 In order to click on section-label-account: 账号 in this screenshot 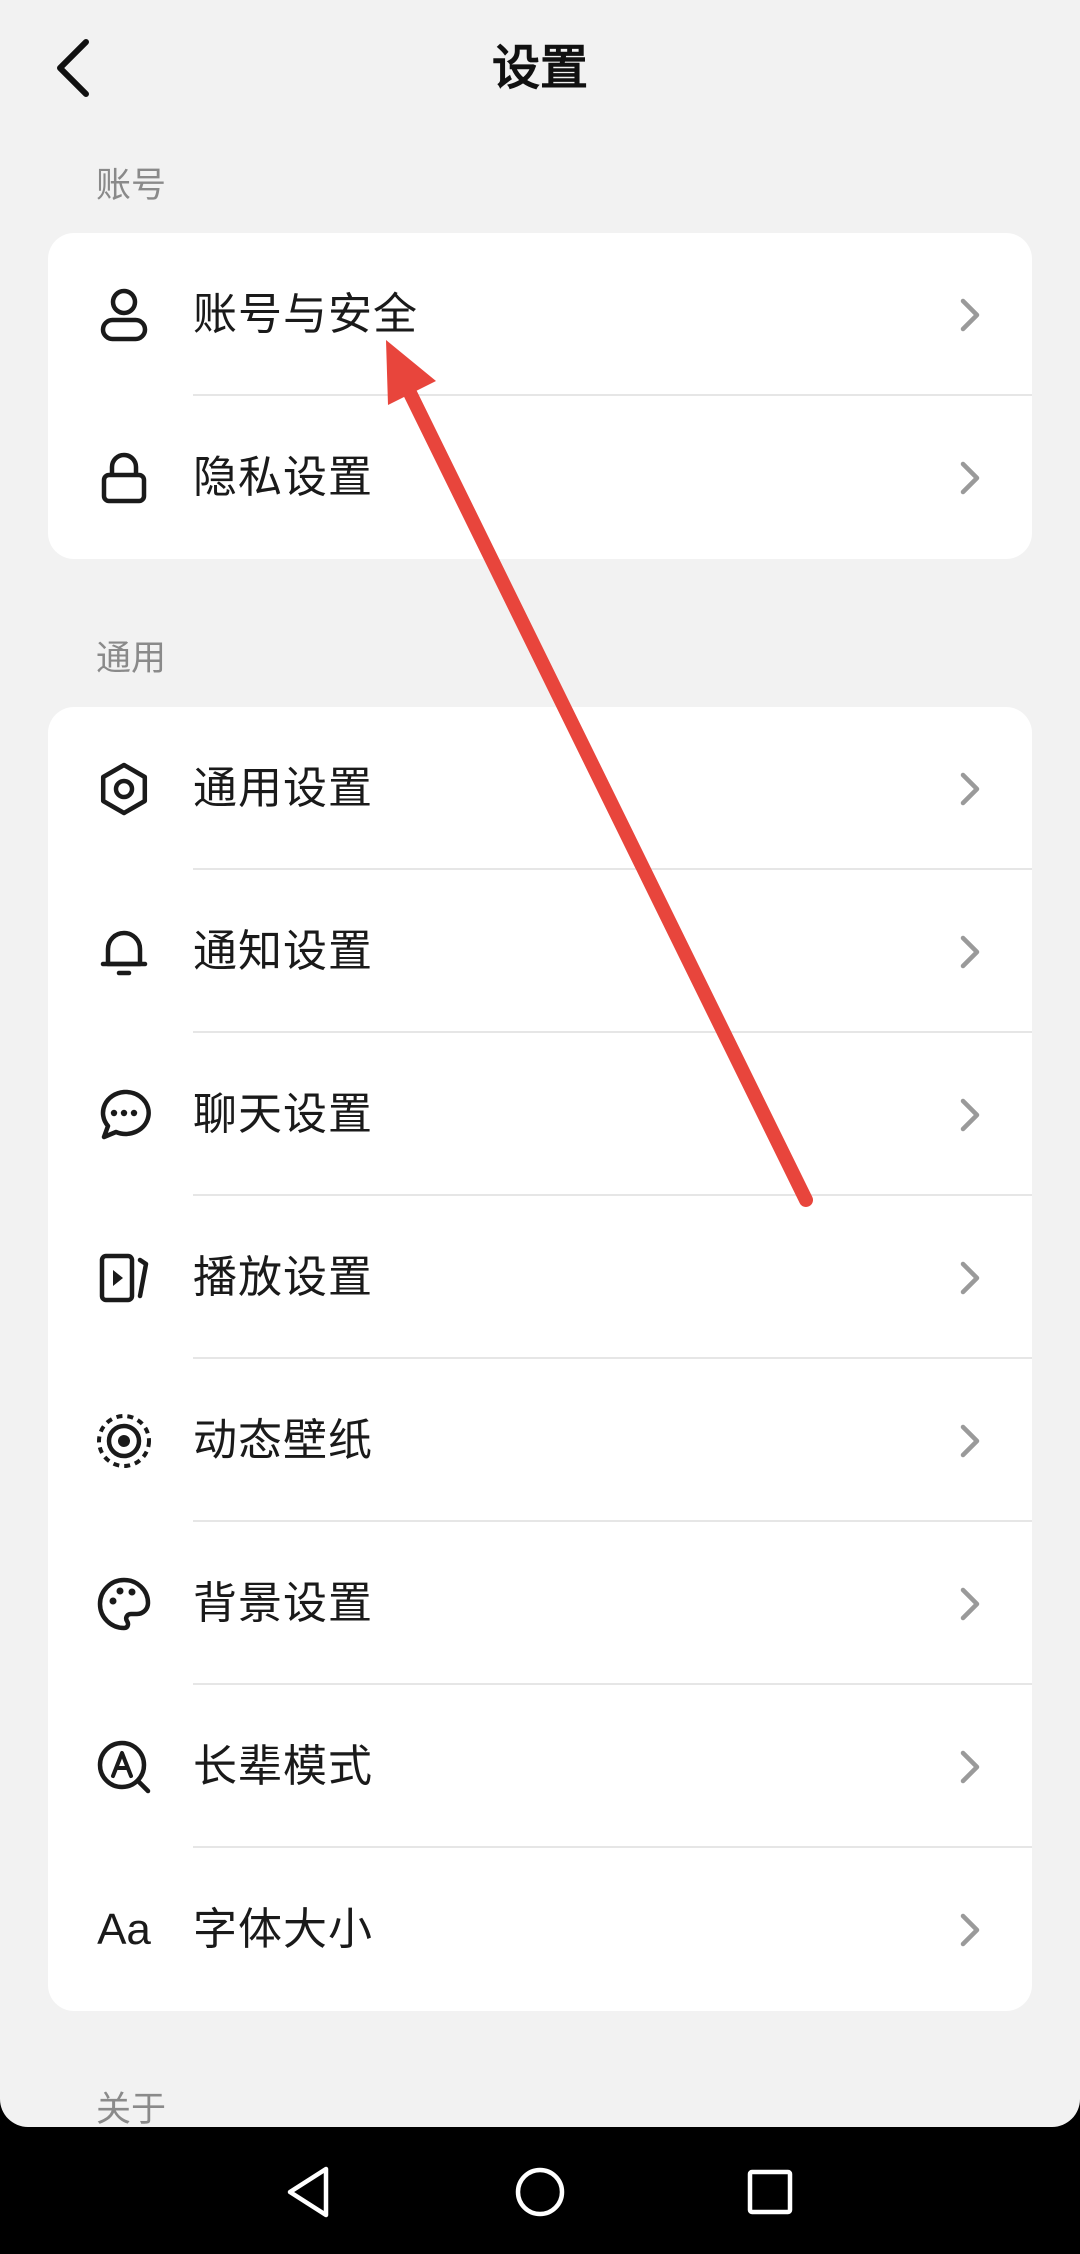, I will do `click(131, 186)`.